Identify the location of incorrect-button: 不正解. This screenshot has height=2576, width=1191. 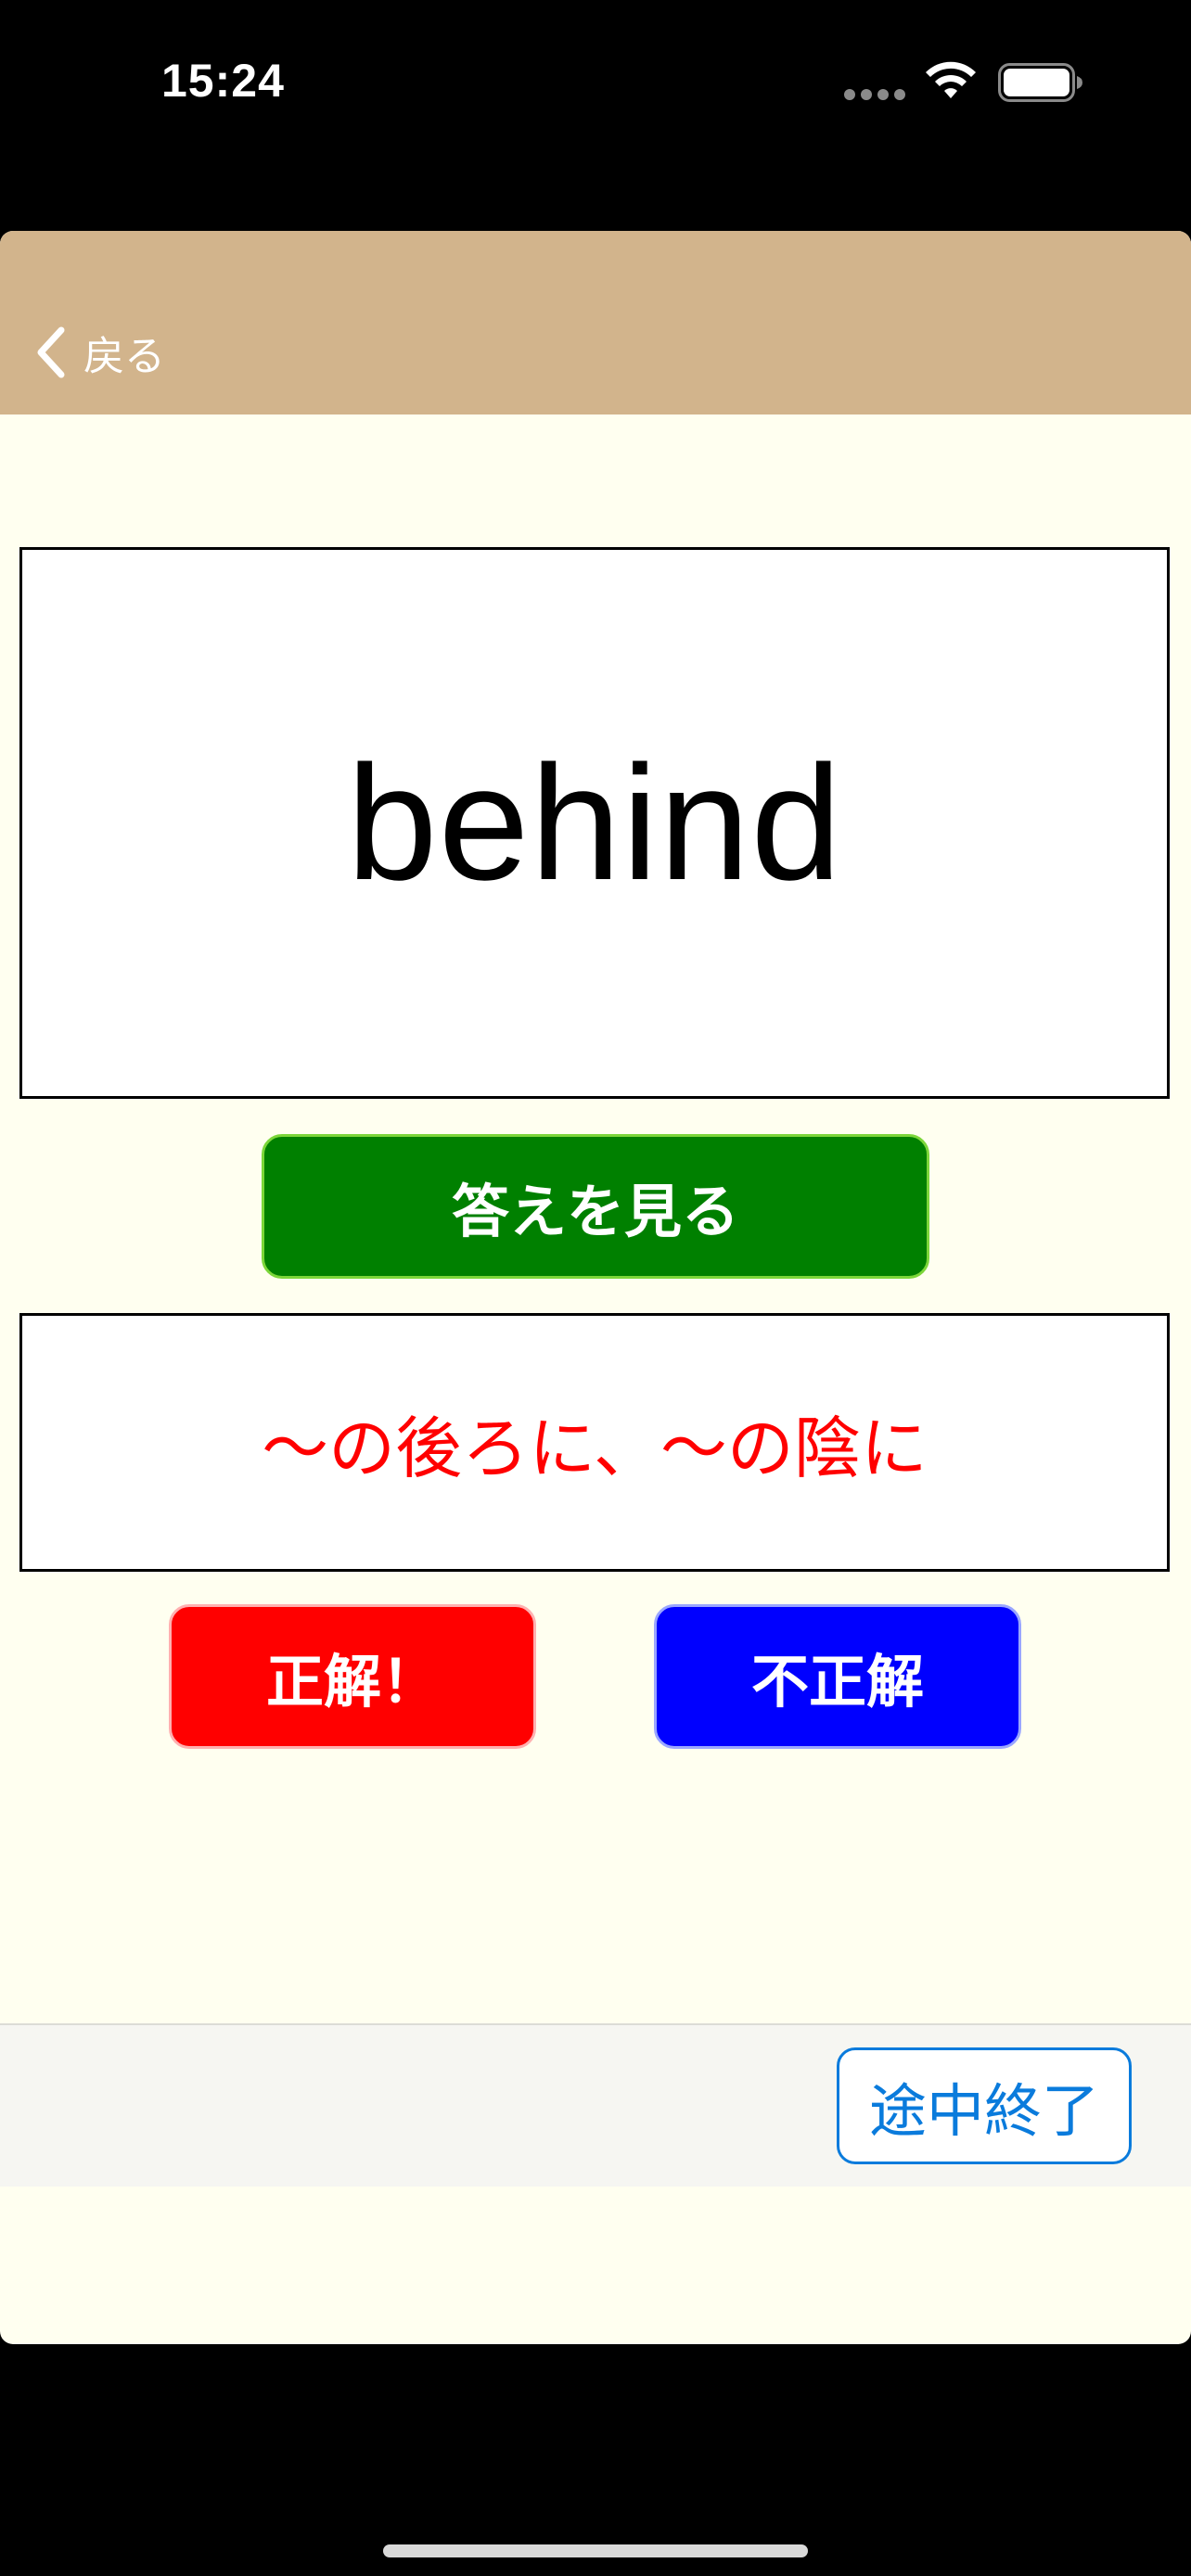
(837, 1676).